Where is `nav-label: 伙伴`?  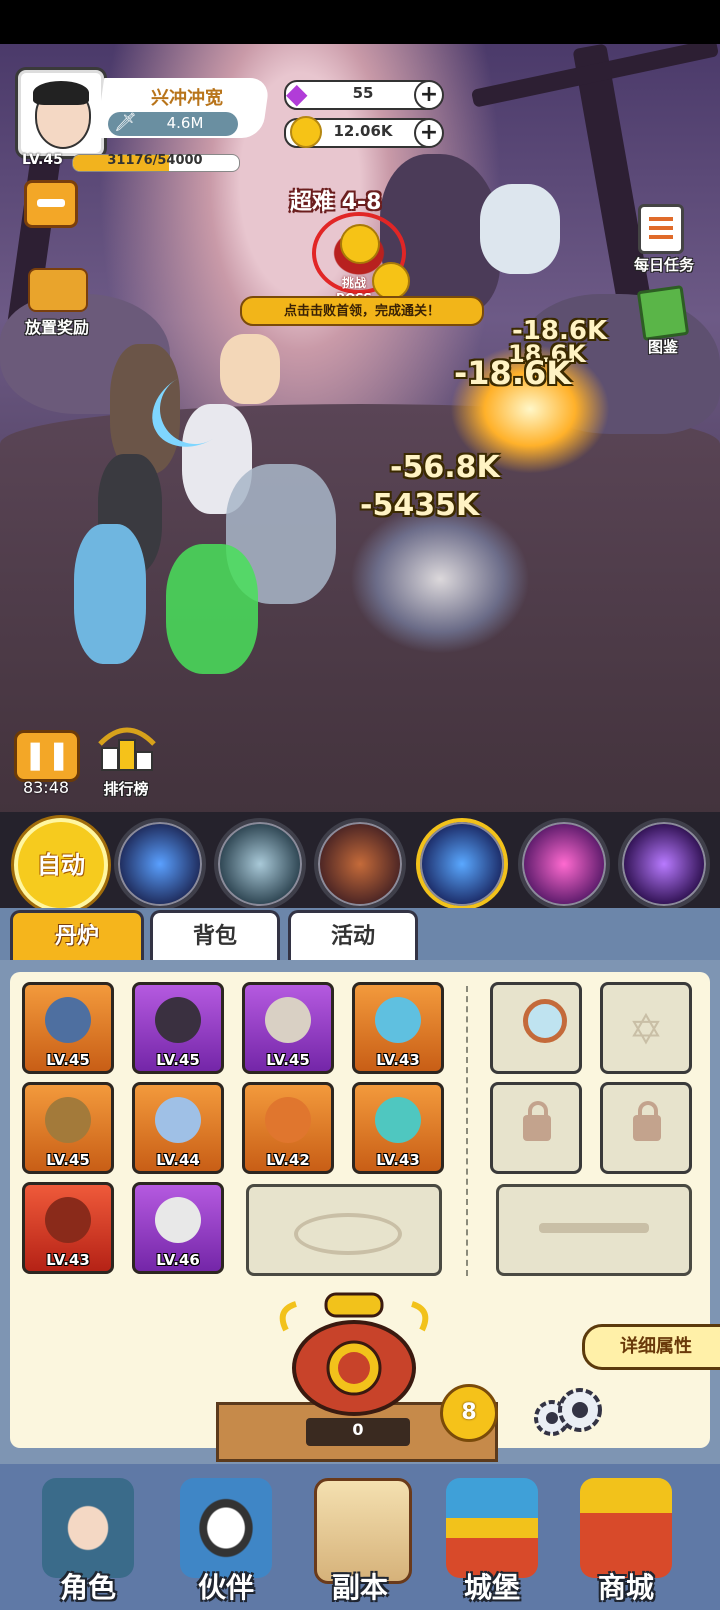 nav-label: 伙伴 is located at coordinates (225, 1587).